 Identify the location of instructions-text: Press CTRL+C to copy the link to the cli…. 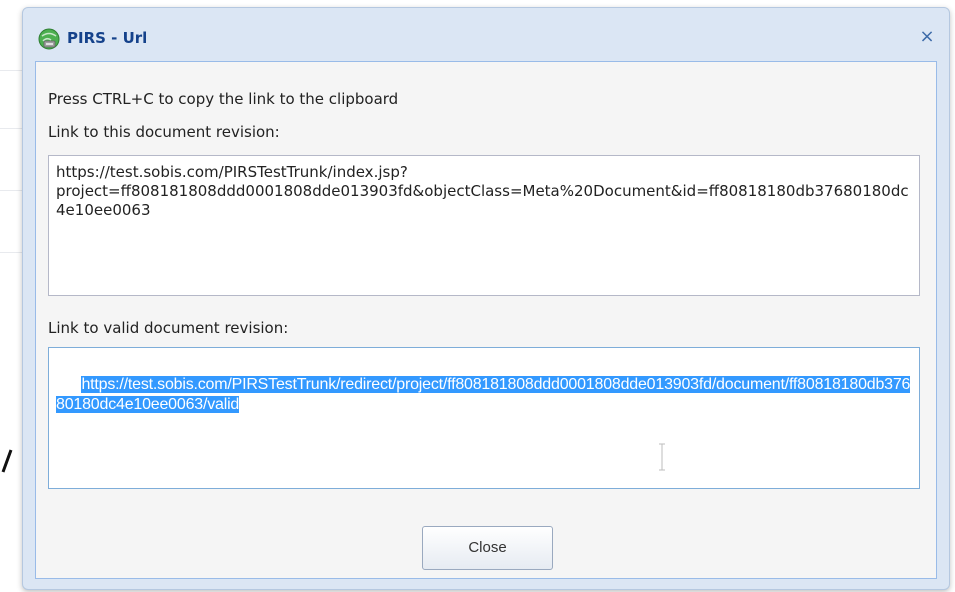
(223, 99).